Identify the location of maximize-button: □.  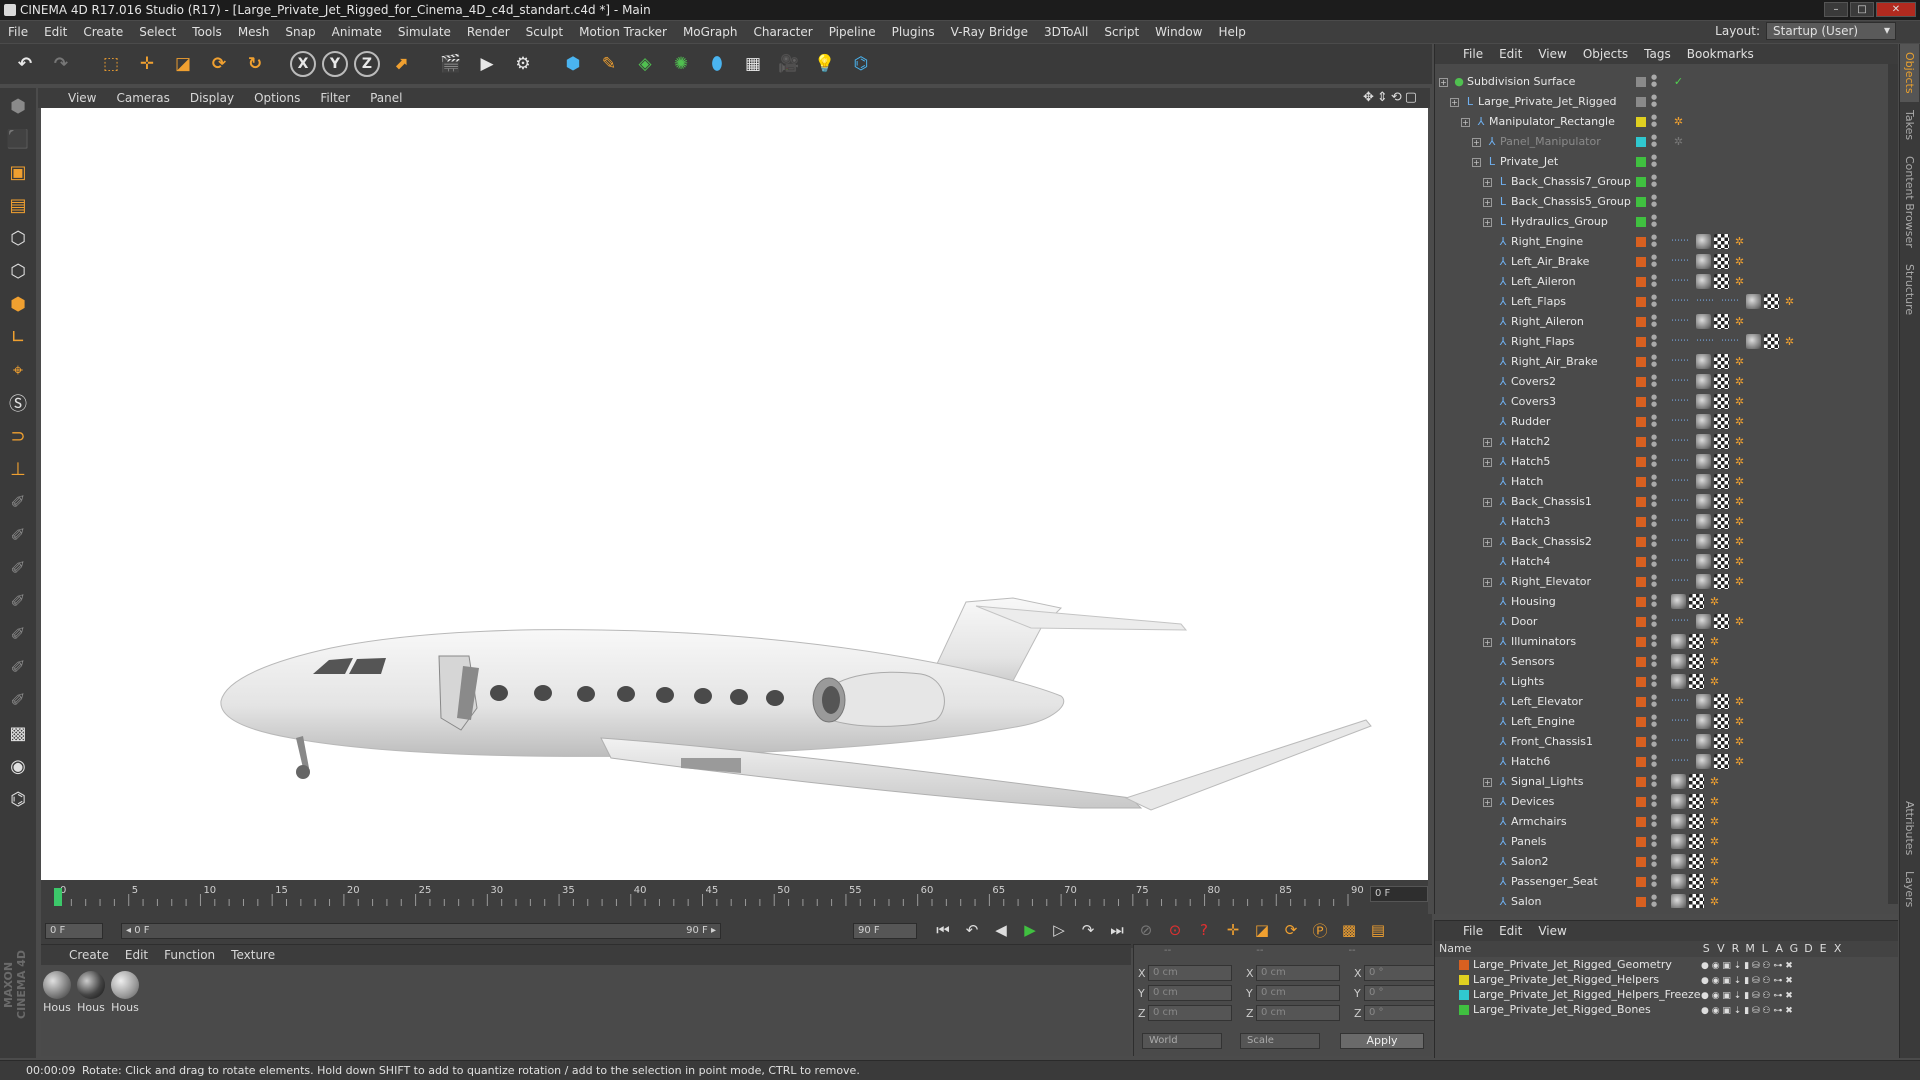
(1862, 9).